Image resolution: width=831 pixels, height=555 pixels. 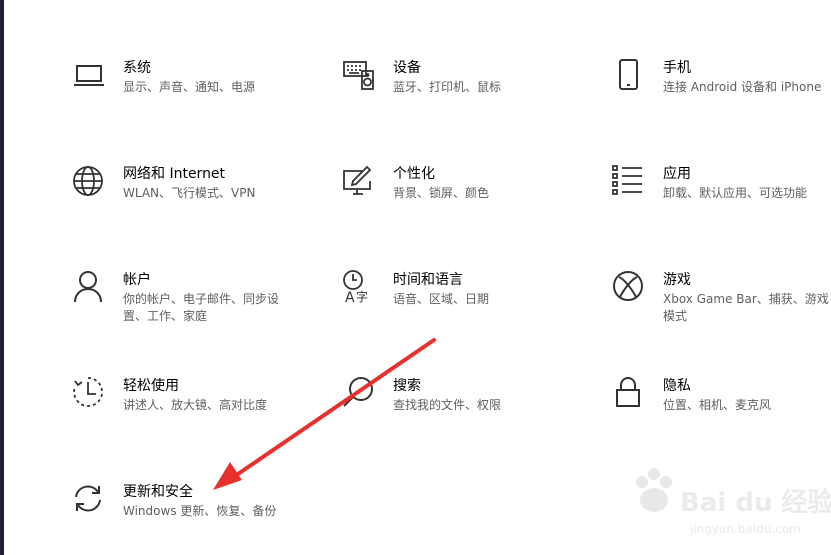 I want to click on paint-monitor-icon, so click(x=359, y=181).